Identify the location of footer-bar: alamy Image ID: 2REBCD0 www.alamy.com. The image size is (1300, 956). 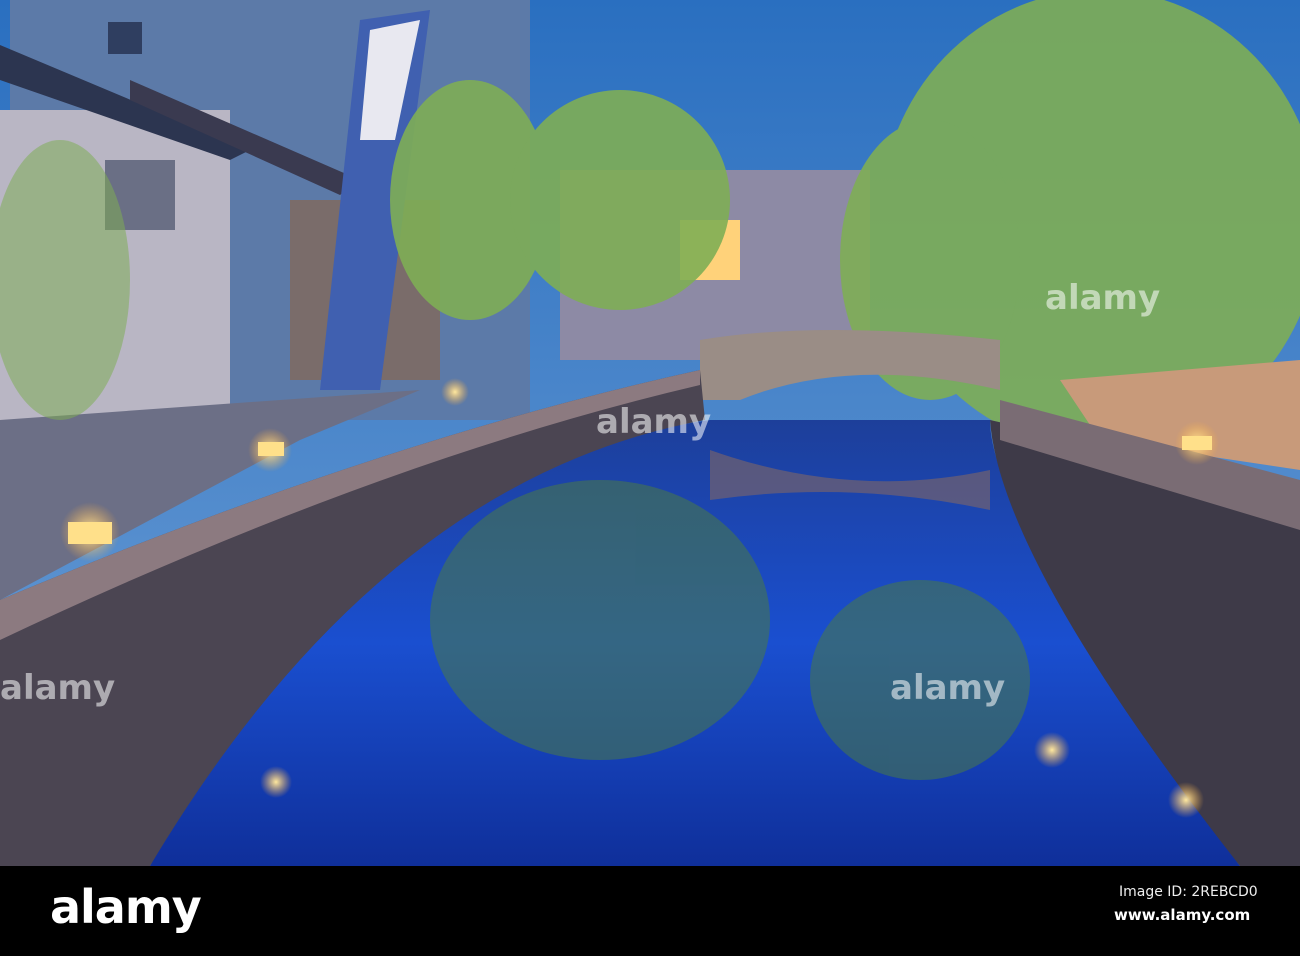
(650, 911).